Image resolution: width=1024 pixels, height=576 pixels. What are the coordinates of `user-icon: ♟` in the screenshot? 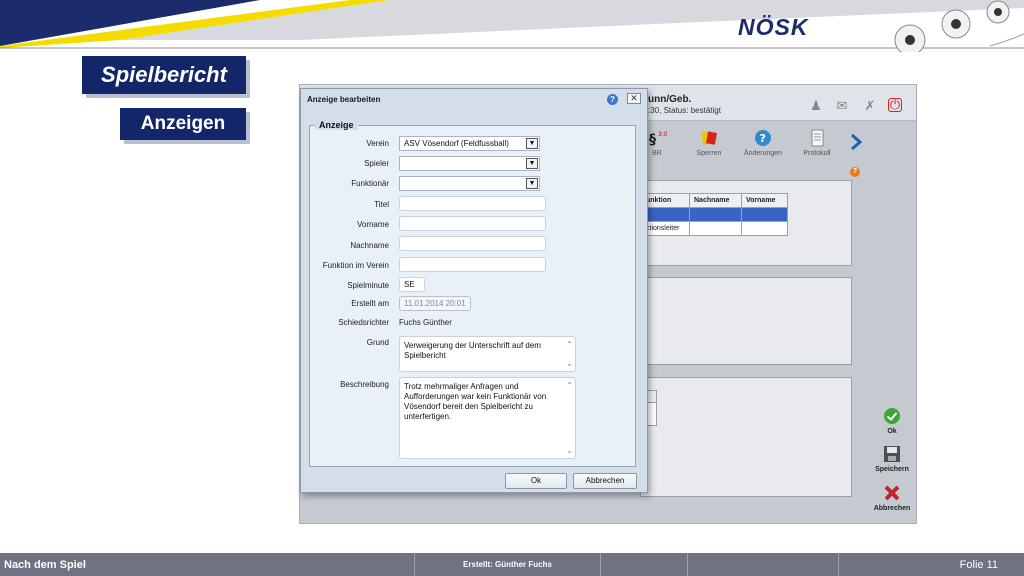 It's located at (816, 106).